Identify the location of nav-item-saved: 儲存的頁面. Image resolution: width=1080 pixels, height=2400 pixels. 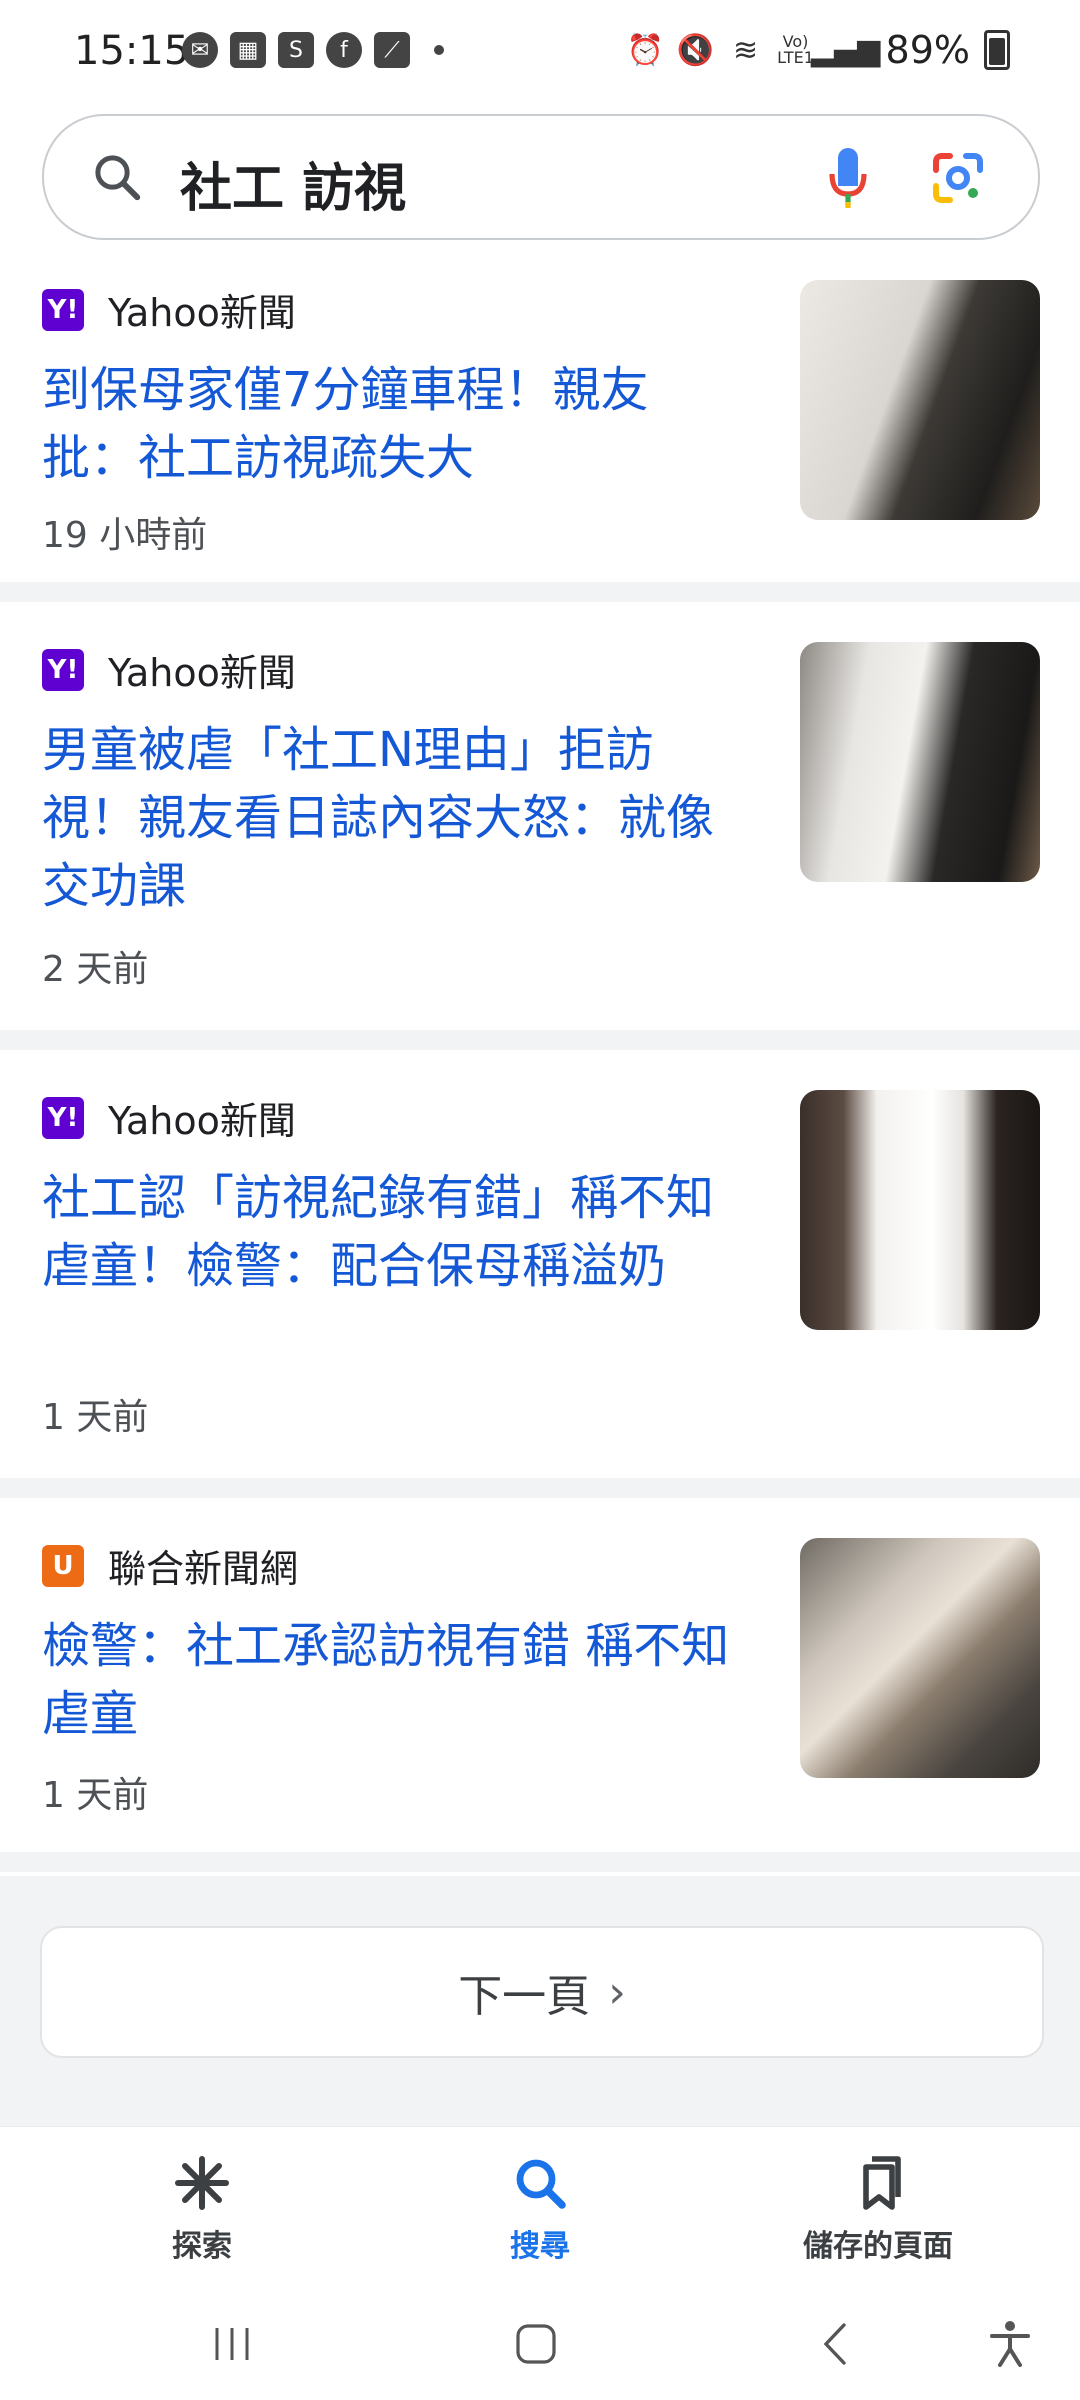
(878, 2209).